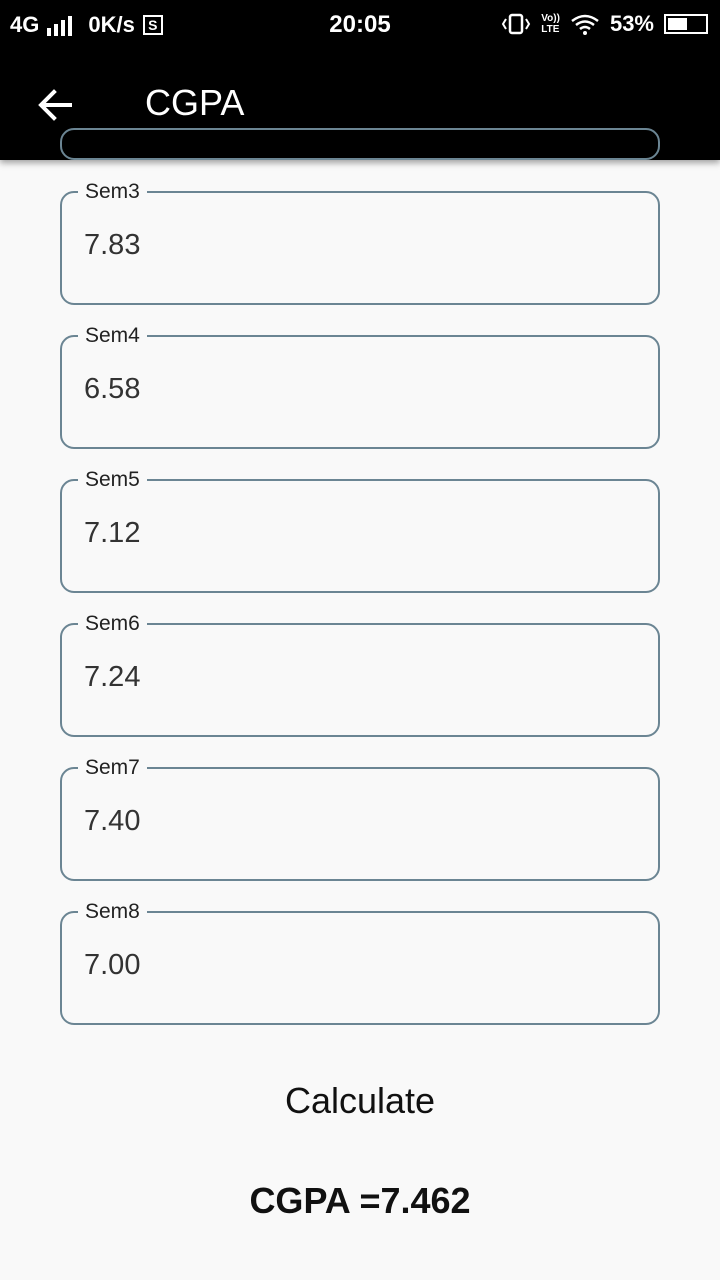 The height and width of the screenshot is (1280, 720). I want to click on volte-top: Vo)), so click(550, 18).